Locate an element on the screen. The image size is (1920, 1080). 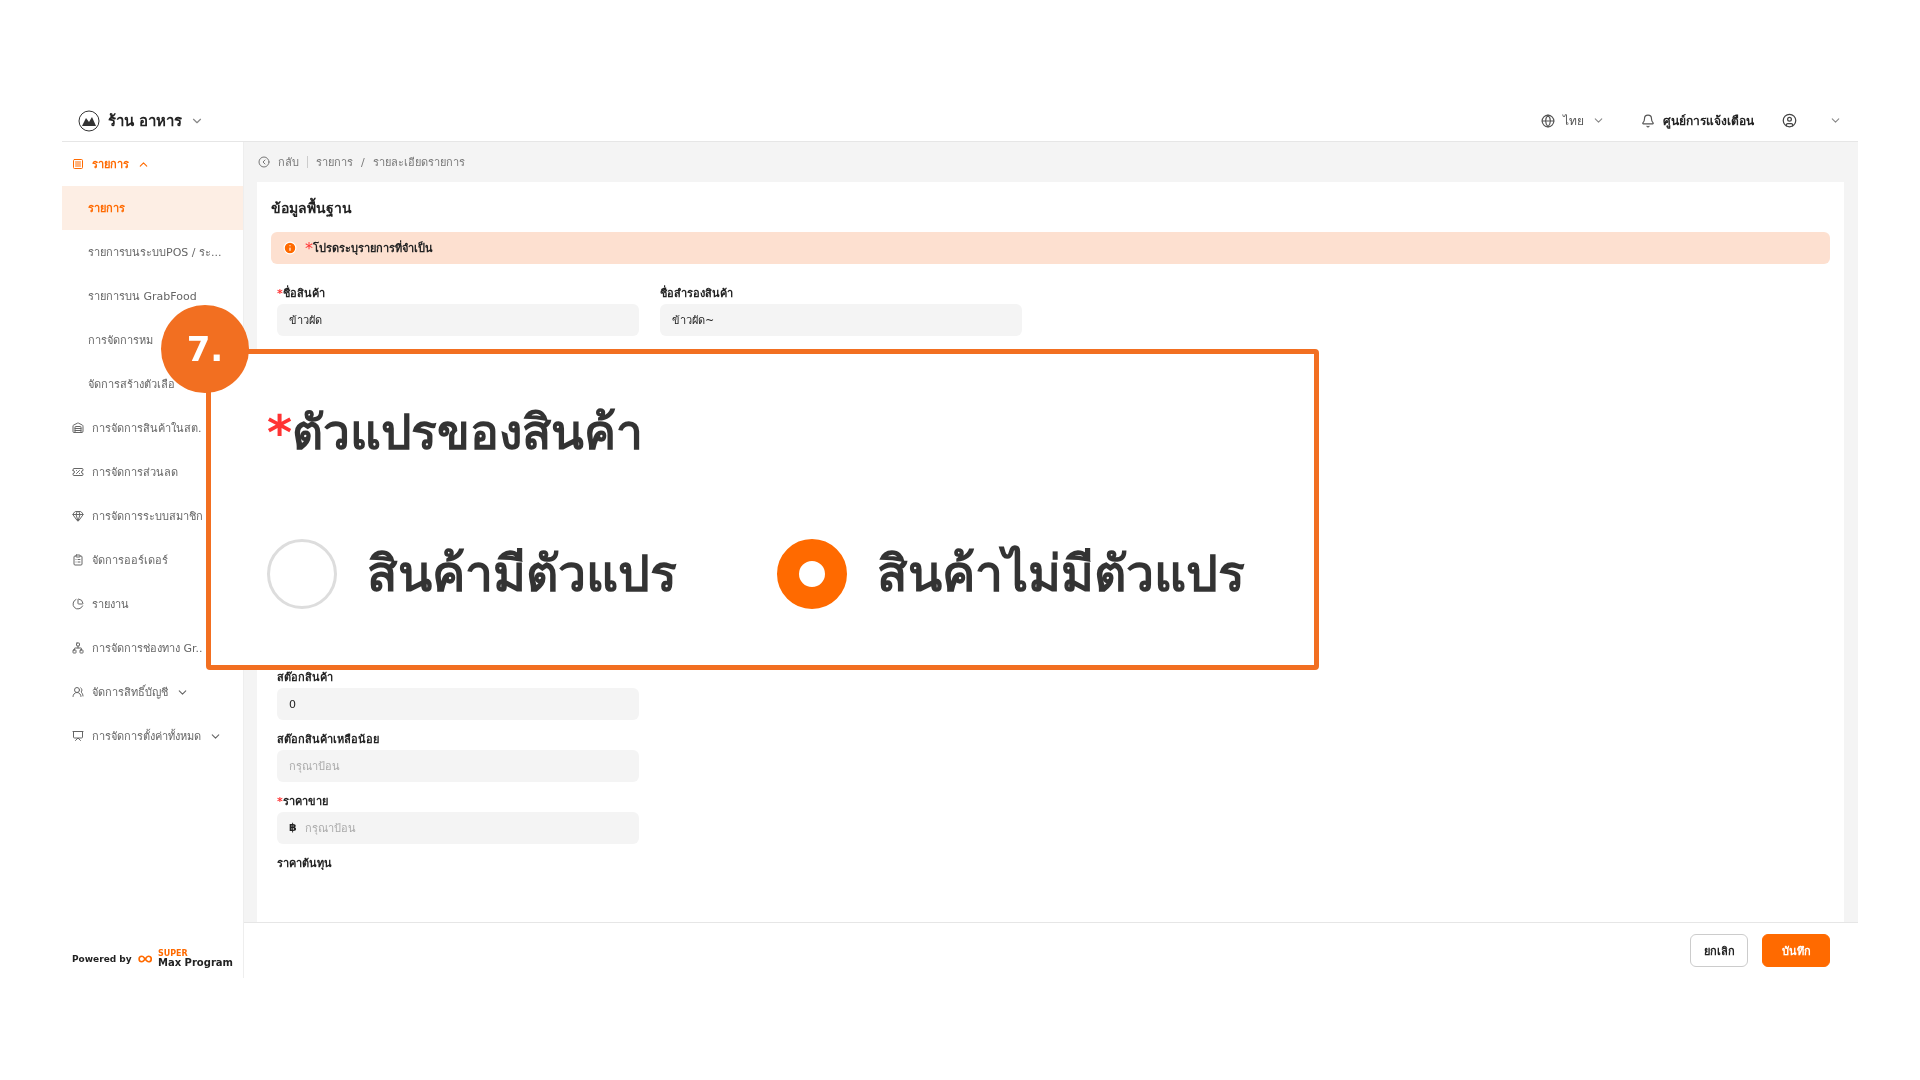
back-icon is located at coordinates (264, 162).